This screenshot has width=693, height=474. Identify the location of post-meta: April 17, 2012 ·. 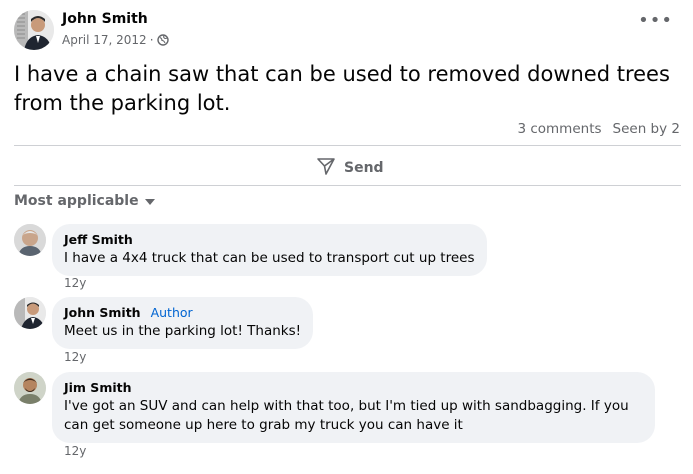
(115, 40).